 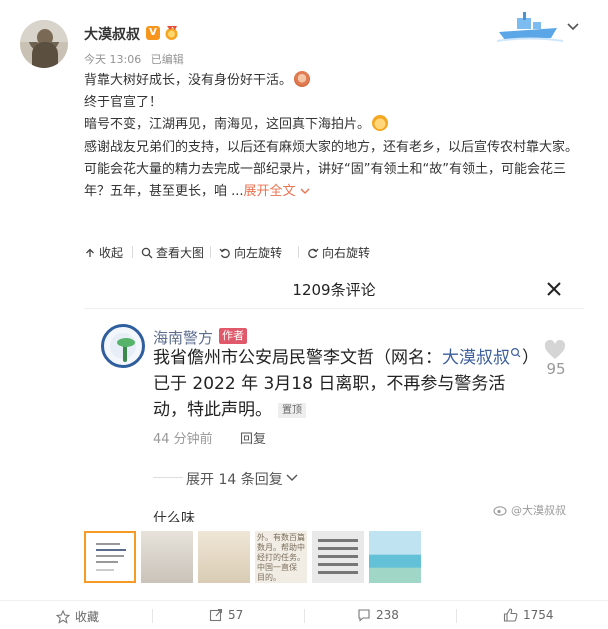 What do you see at coordinates (90, 252) in the screenshot?
I see `arrow-up-icon` at bounding box center [90, 252].